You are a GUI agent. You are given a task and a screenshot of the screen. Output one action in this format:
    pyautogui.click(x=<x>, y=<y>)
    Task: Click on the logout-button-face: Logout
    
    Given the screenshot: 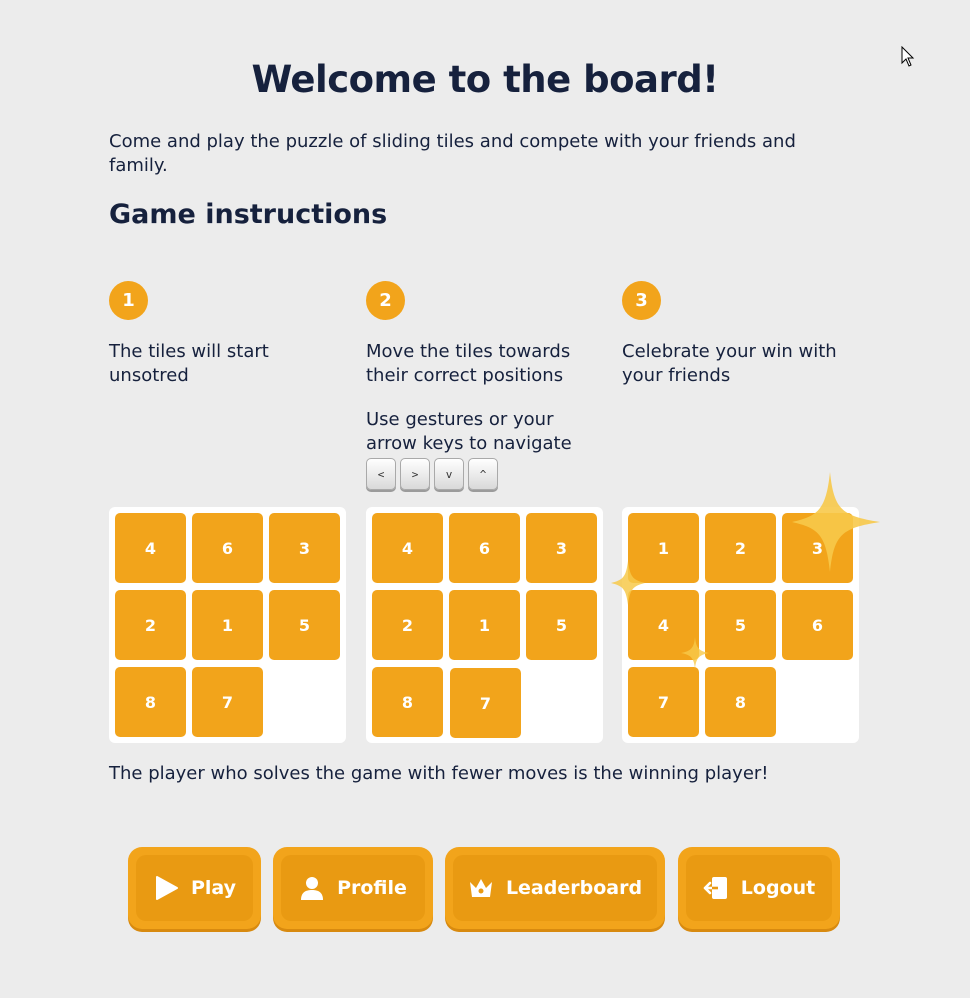 What is the action you would take?
    pyautogui.click(x=759, y=888)
    